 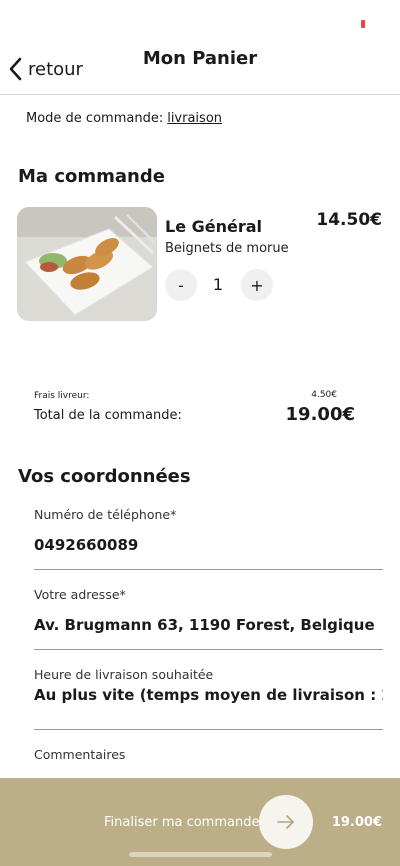 What do you see at coordinates (208, 545) in the screenshot?
I see `phone-input` at bounding box center [208, 545].